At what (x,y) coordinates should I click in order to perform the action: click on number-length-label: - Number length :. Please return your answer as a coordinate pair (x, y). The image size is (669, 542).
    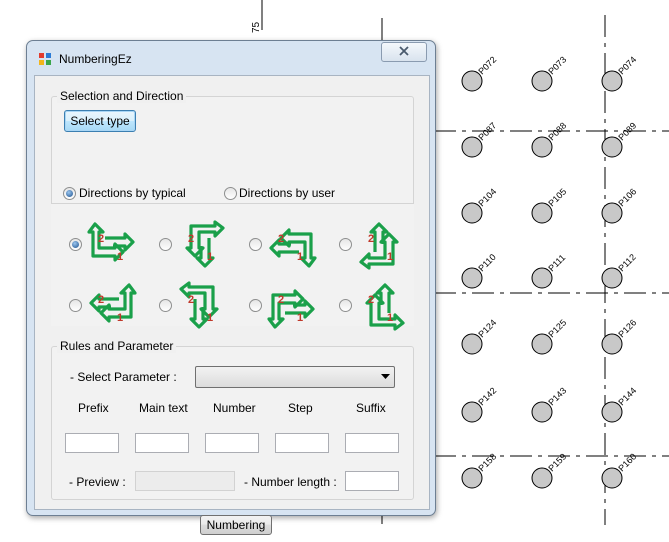
    Looking at the image, I should click on (290, 482).